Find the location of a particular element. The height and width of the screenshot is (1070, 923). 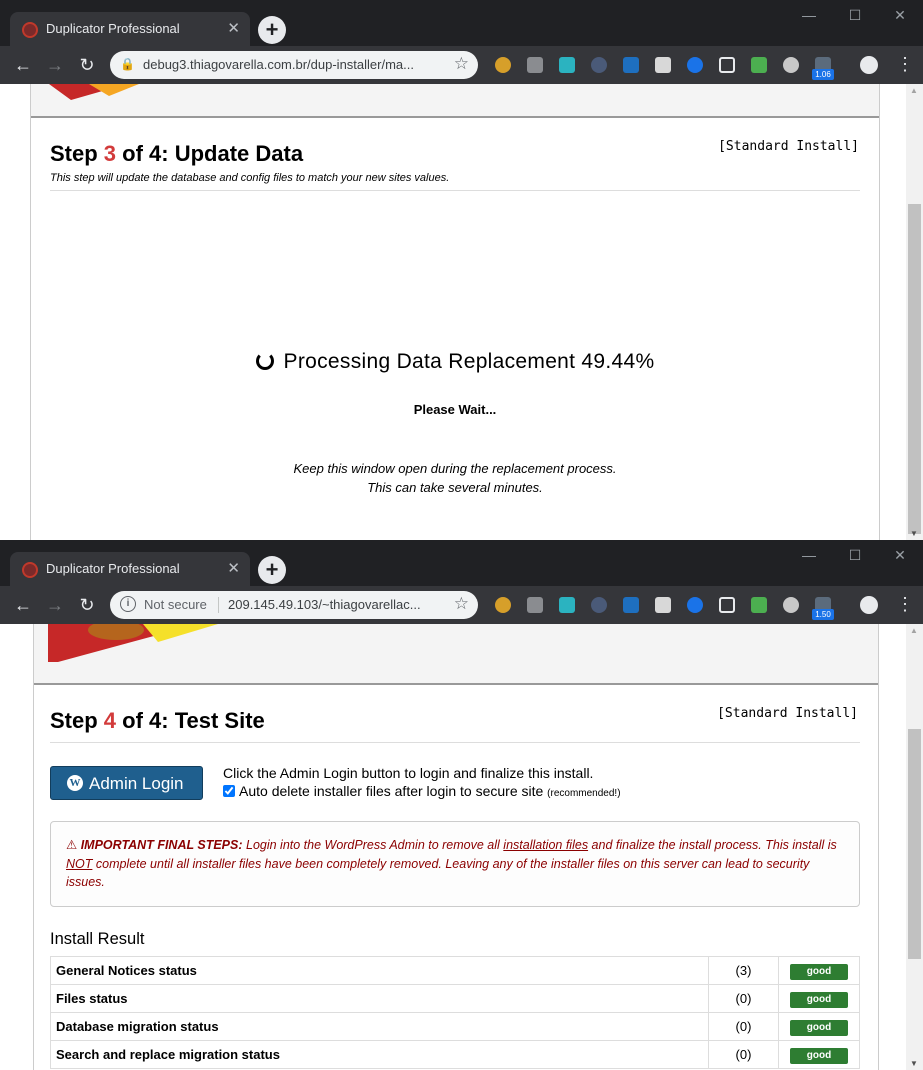

table-row: Files status (0) good is located at coordinates (455, 998).